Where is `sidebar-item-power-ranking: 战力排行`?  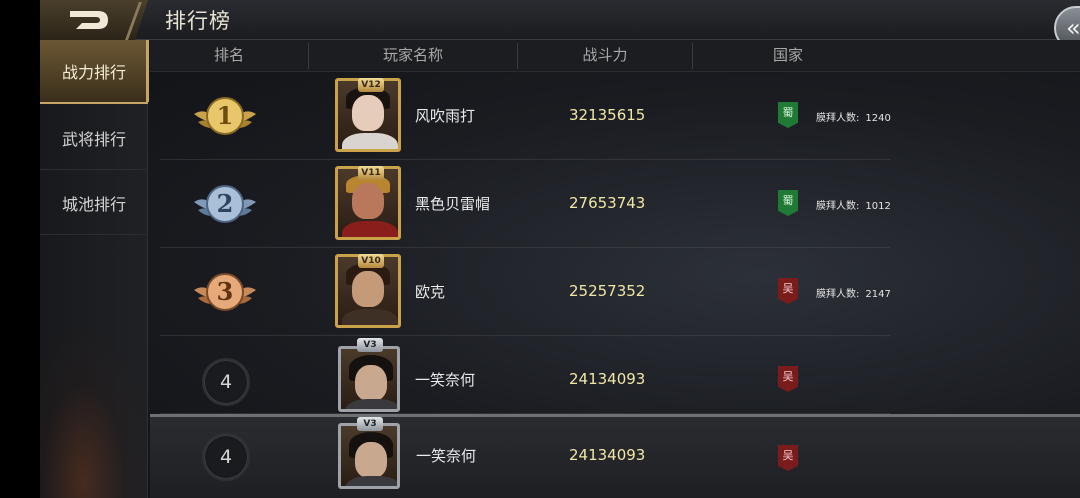
sidebar-item-power-ranking: 战力排行 is located at coordinates (94, 72).